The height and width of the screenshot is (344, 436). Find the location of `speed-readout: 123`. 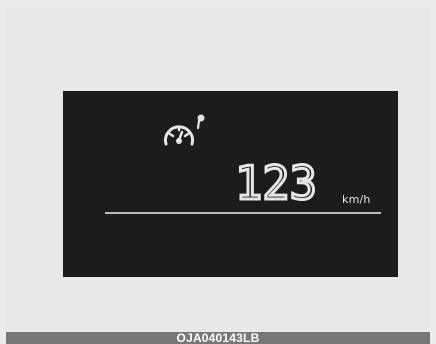

speed-readout: 123 is located at coordinates (277, 183).